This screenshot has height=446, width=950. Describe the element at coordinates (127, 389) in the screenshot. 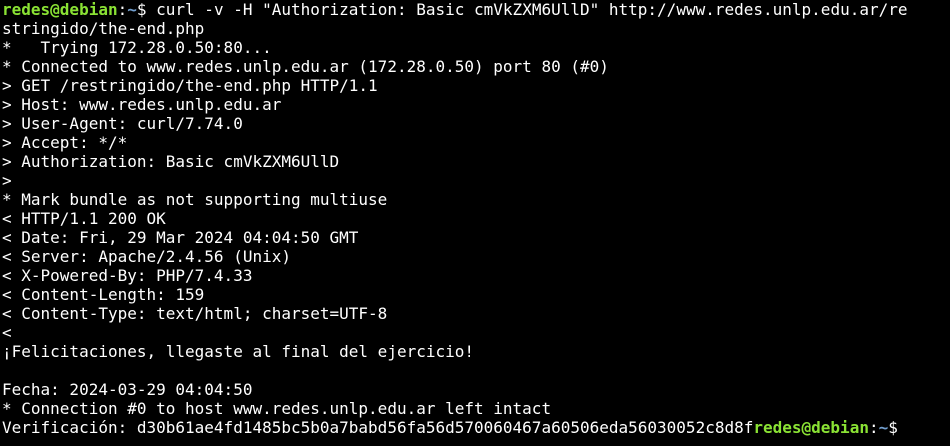

I see `output-line: Fecha: 2024-03-29 04:04:50` at that location.